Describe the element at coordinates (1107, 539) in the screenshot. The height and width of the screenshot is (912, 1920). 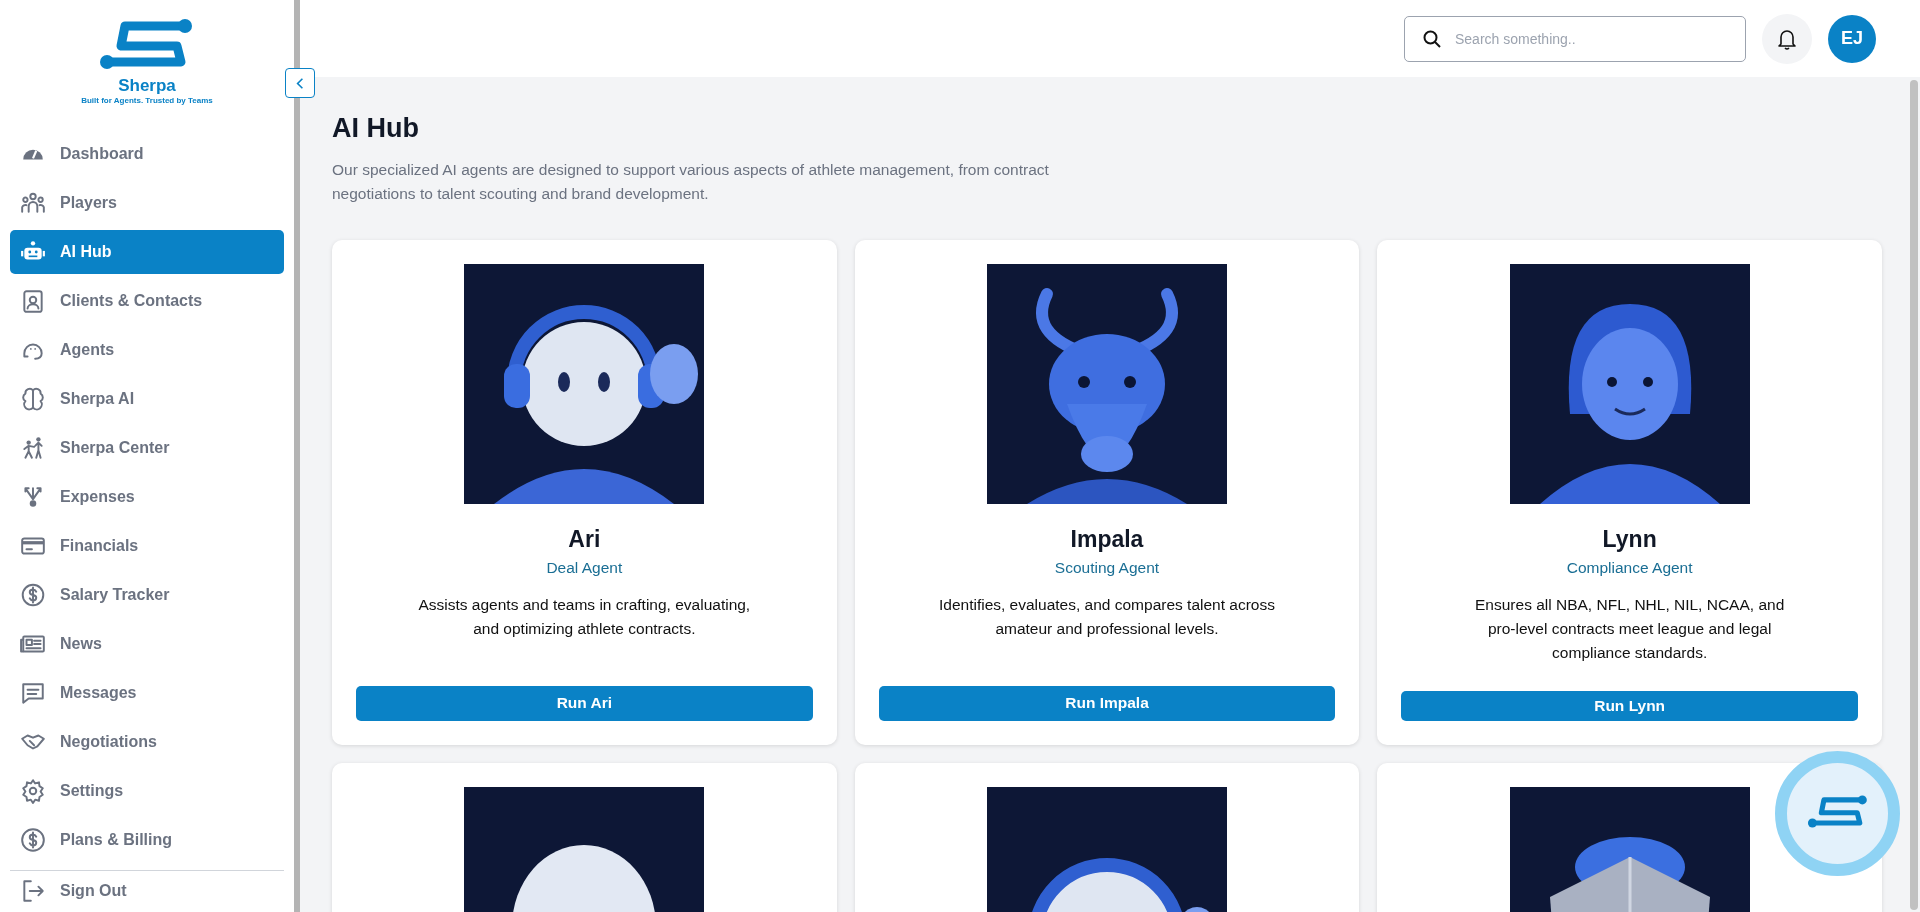
I see `agent-name: Impala` at that location.